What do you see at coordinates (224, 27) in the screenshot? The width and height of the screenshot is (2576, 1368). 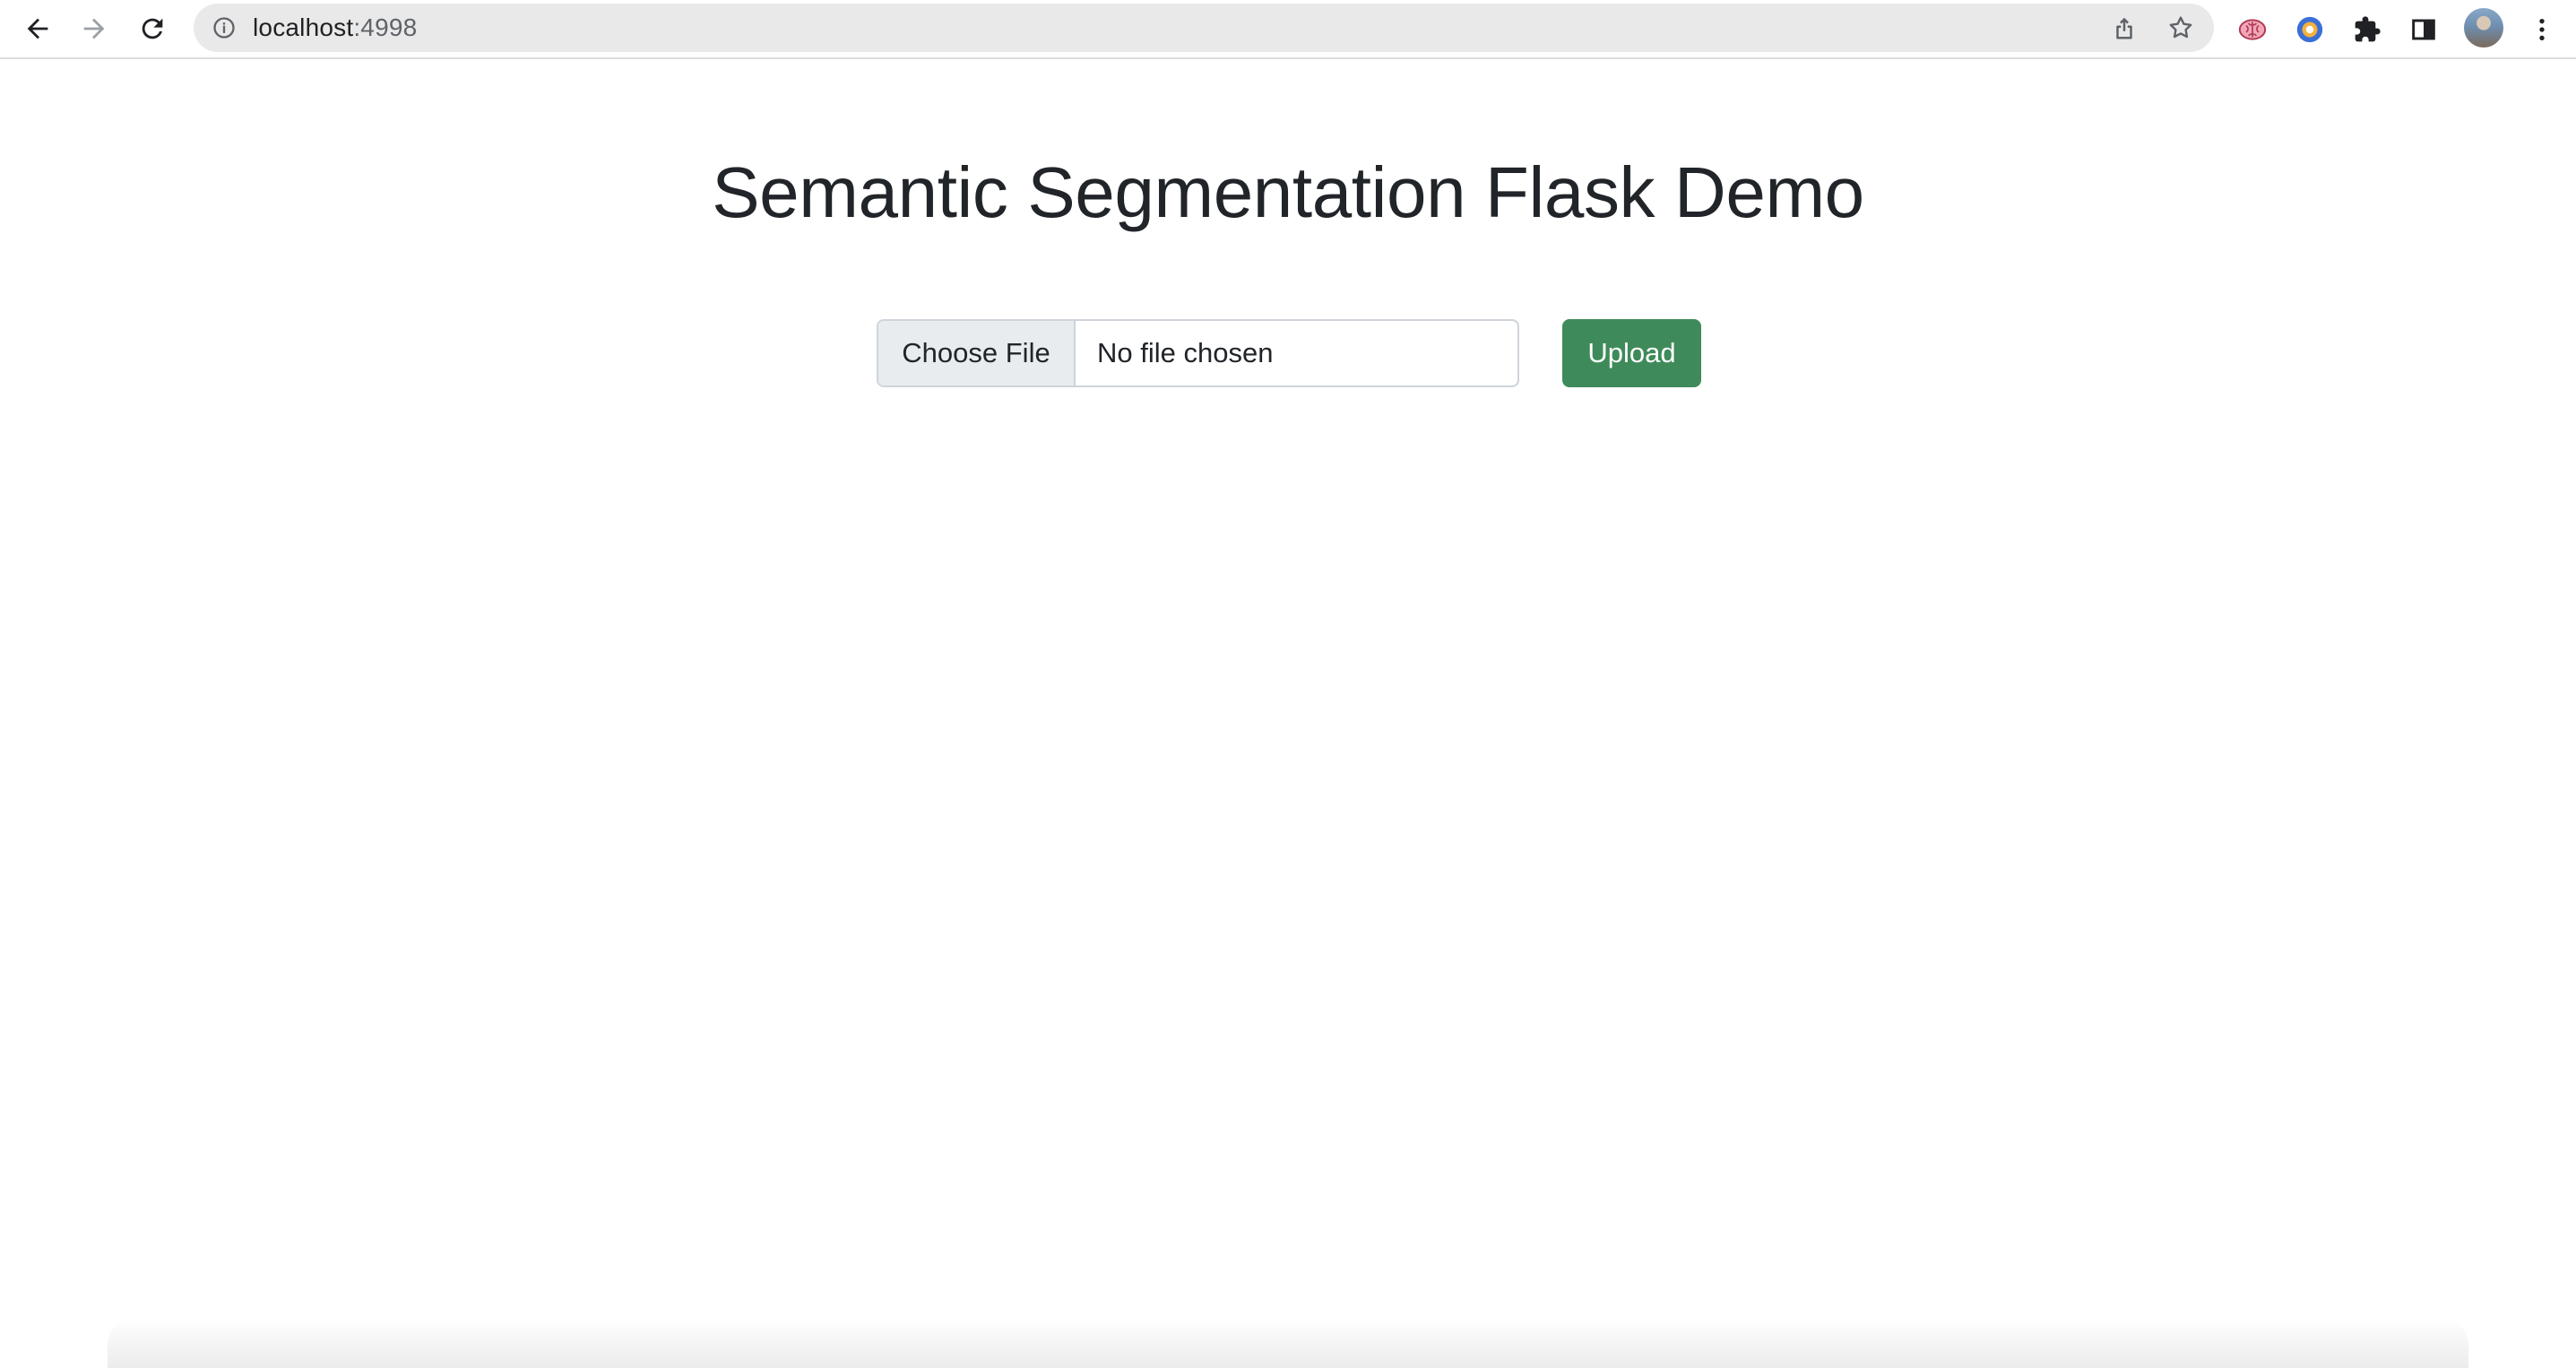 I see `info-icon` at bounding box center [224, 27].